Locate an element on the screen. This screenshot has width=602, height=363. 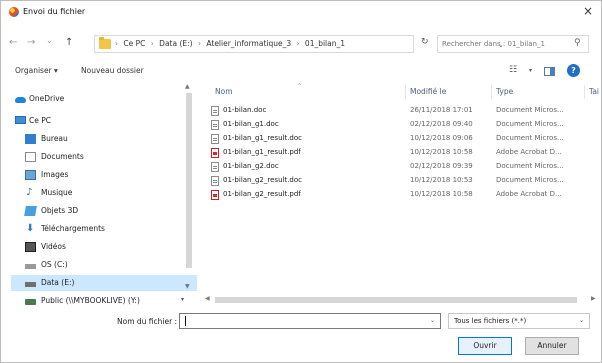
refresh-icon: ↻ is located at coordinates (425, 42).